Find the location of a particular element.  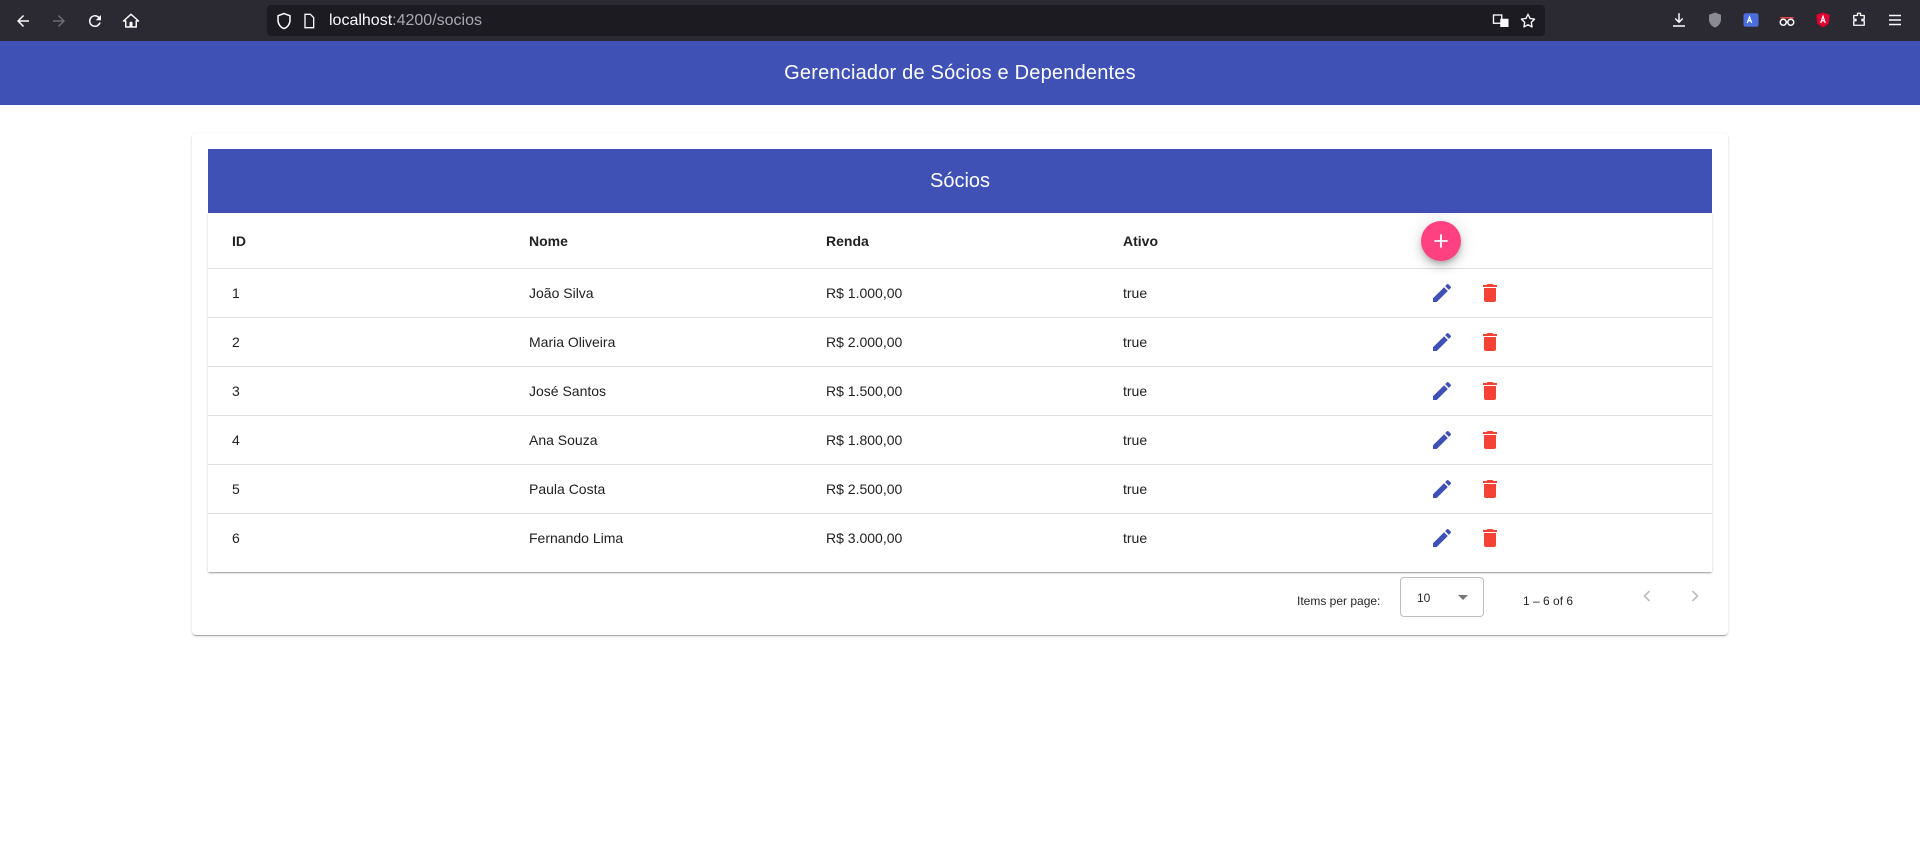

shield-icon is located at coordinates (284, 21).